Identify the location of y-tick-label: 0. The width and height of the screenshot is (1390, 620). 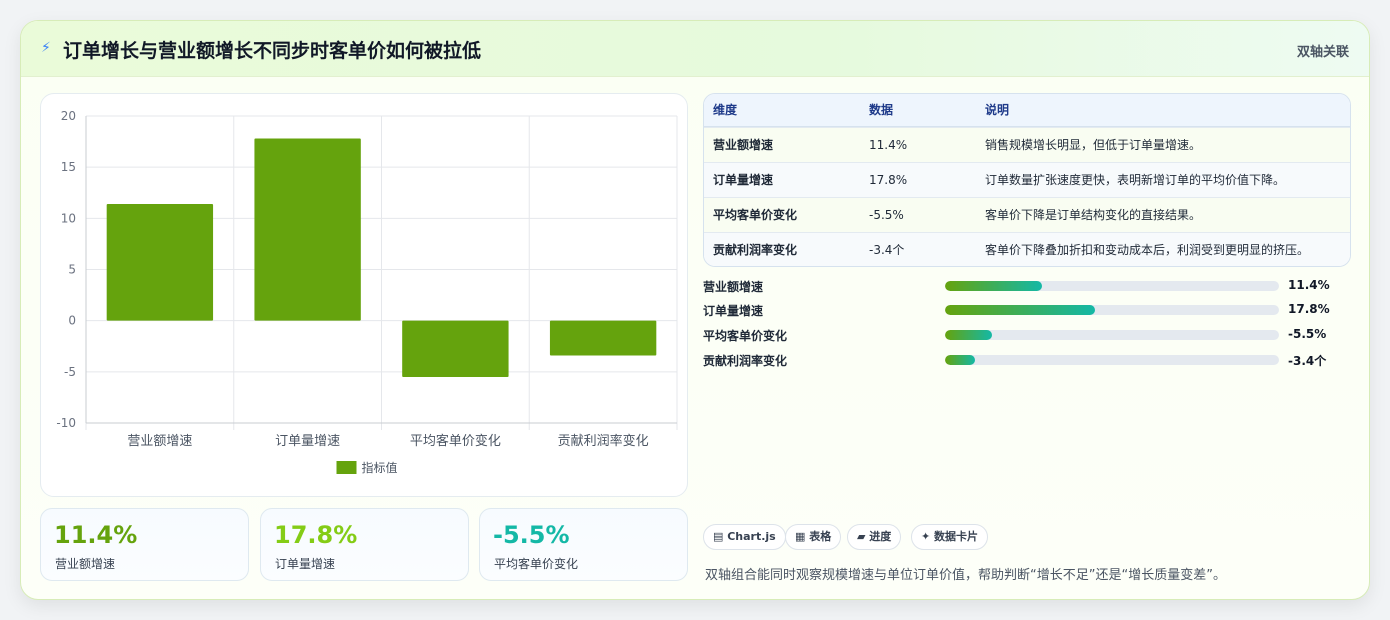
(72, 321).